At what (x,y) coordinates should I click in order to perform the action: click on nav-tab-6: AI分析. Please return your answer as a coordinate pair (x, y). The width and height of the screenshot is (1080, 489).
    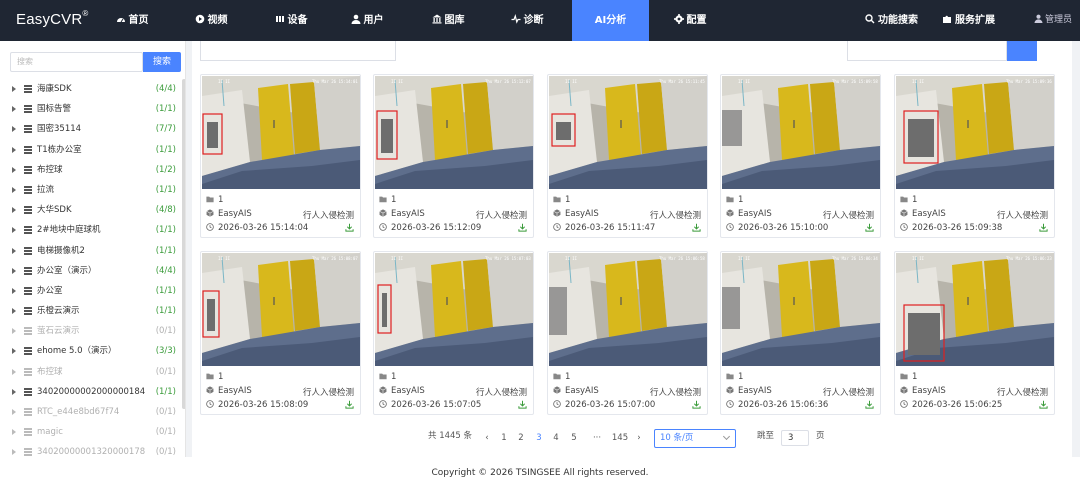
    Looking at the image, I should click on (610, 20).